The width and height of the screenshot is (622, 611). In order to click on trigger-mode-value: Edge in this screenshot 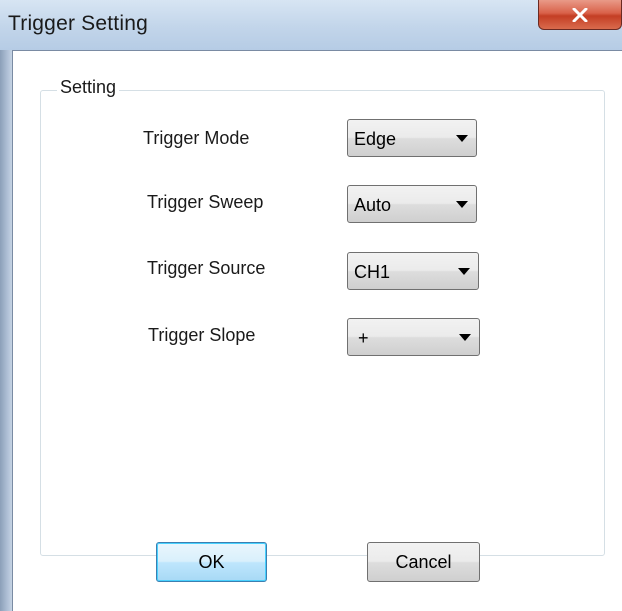, I will do `click(375, 139)`.